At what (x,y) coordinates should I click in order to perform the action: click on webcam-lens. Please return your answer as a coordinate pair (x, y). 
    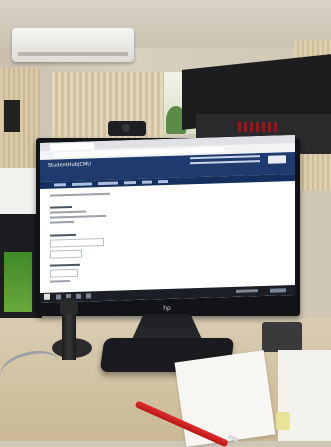
    Looking at the image, I should click on (126, 128).